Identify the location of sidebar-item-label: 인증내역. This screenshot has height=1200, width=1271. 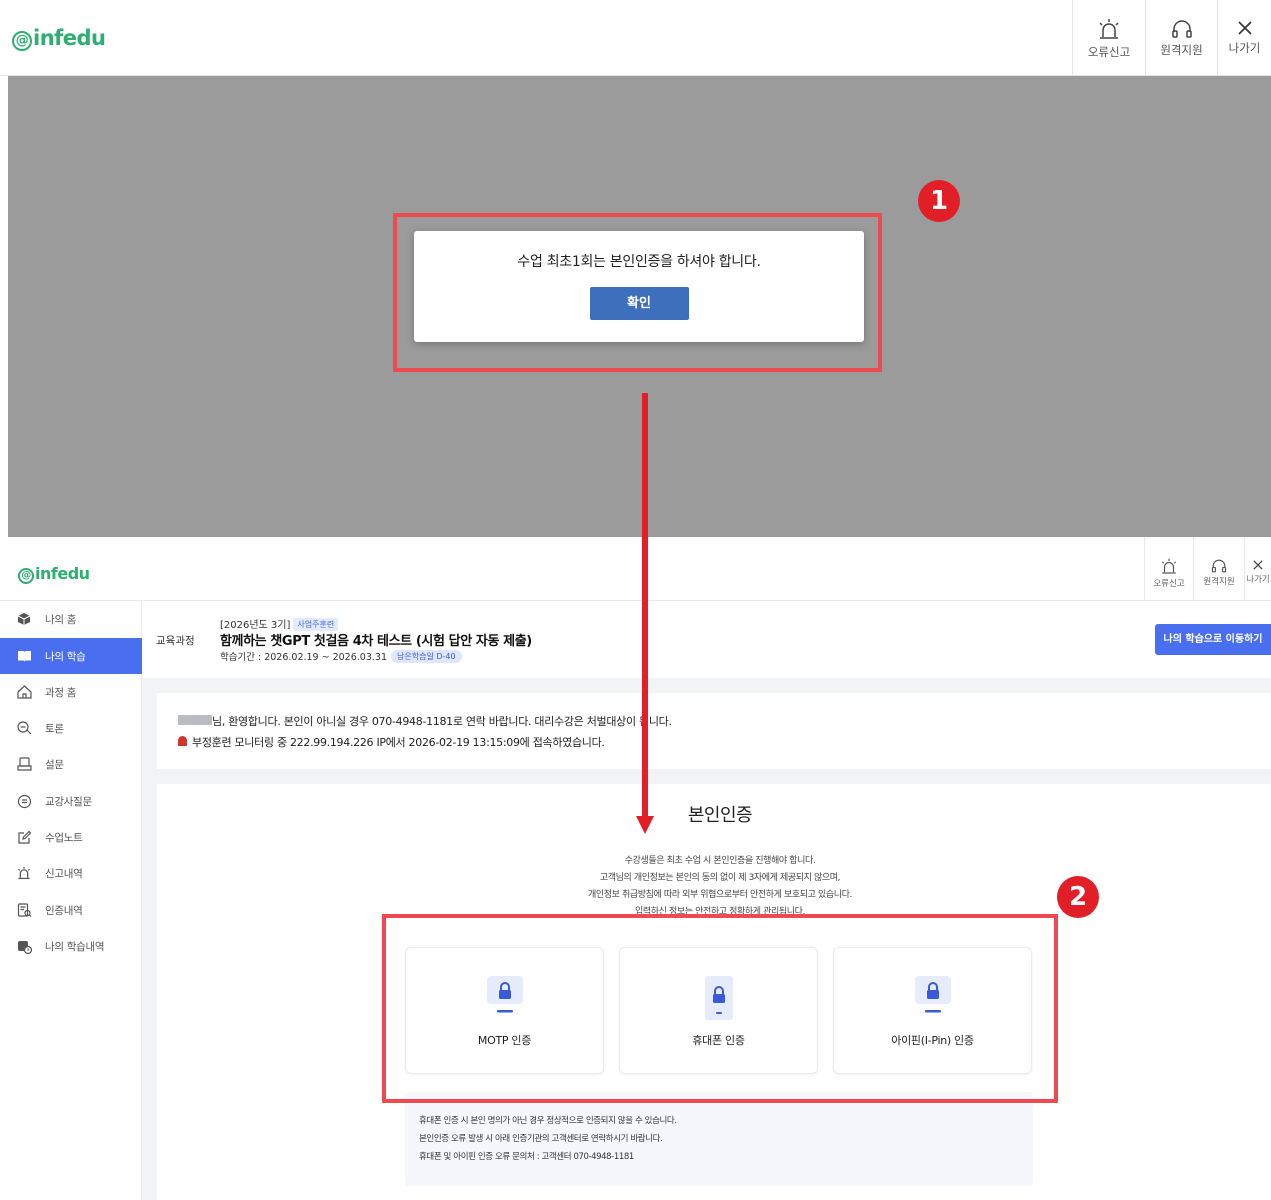
(64, 910).